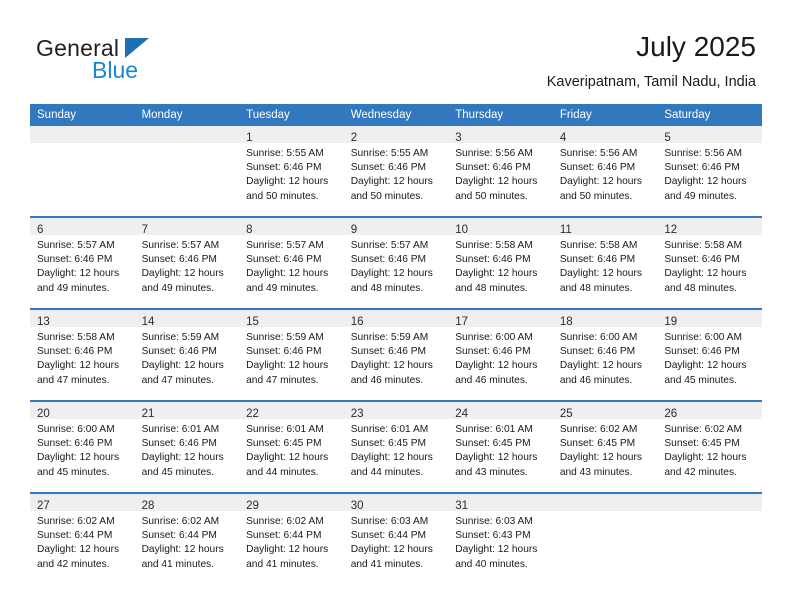 The width and height of the screenshot is (792, 612). Describe the element at coordinates (491, 472) in the screenshot. I see `daylight-text-line2: and 43 minutes.` at that location.